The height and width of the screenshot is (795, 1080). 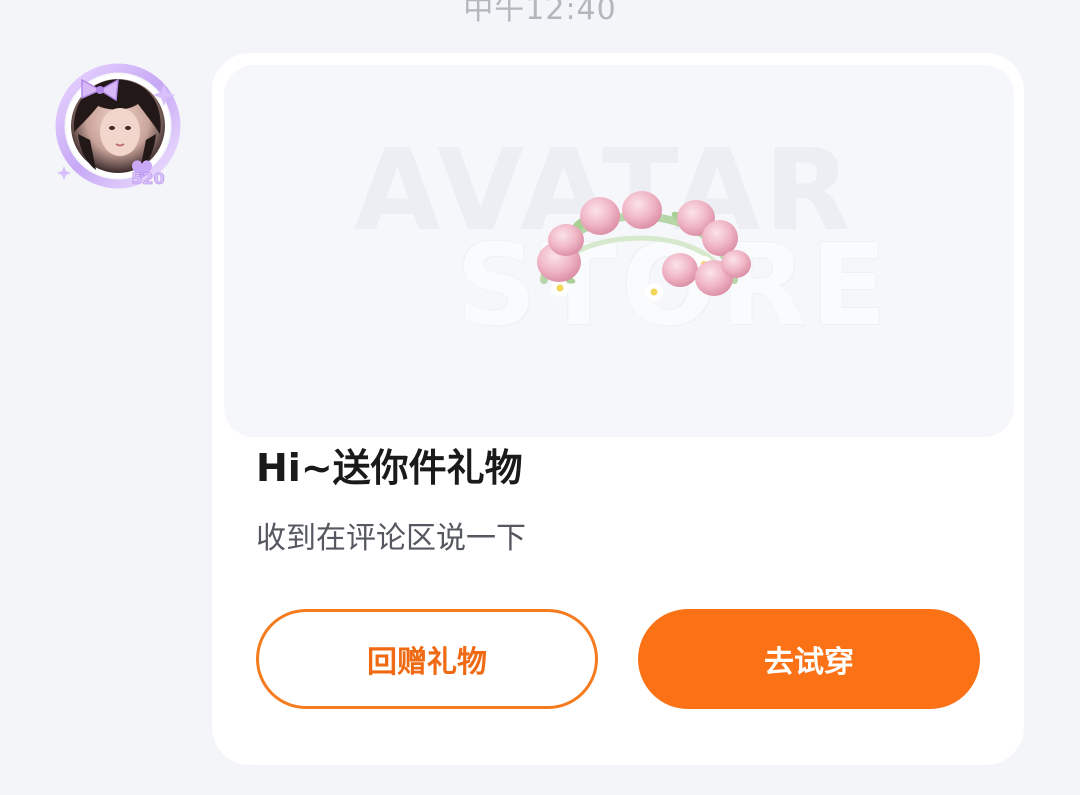 I want to click on avatar-frame-icon: 520, so click(x=118, y=126).